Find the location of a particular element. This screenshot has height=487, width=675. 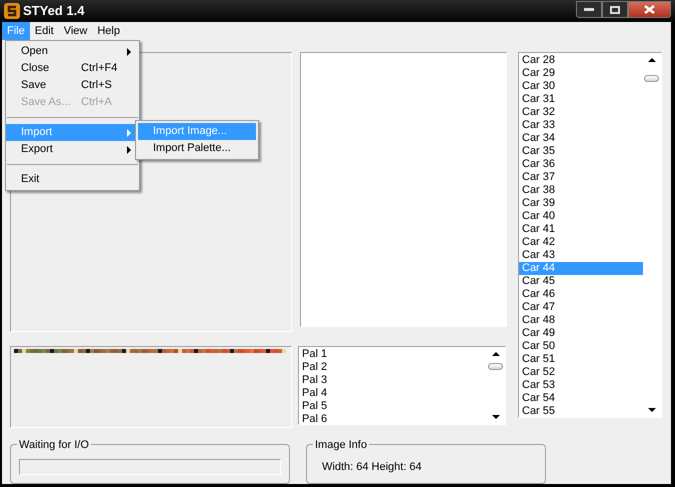

list-item: Pal 5 is located at coordinates (394, 406).